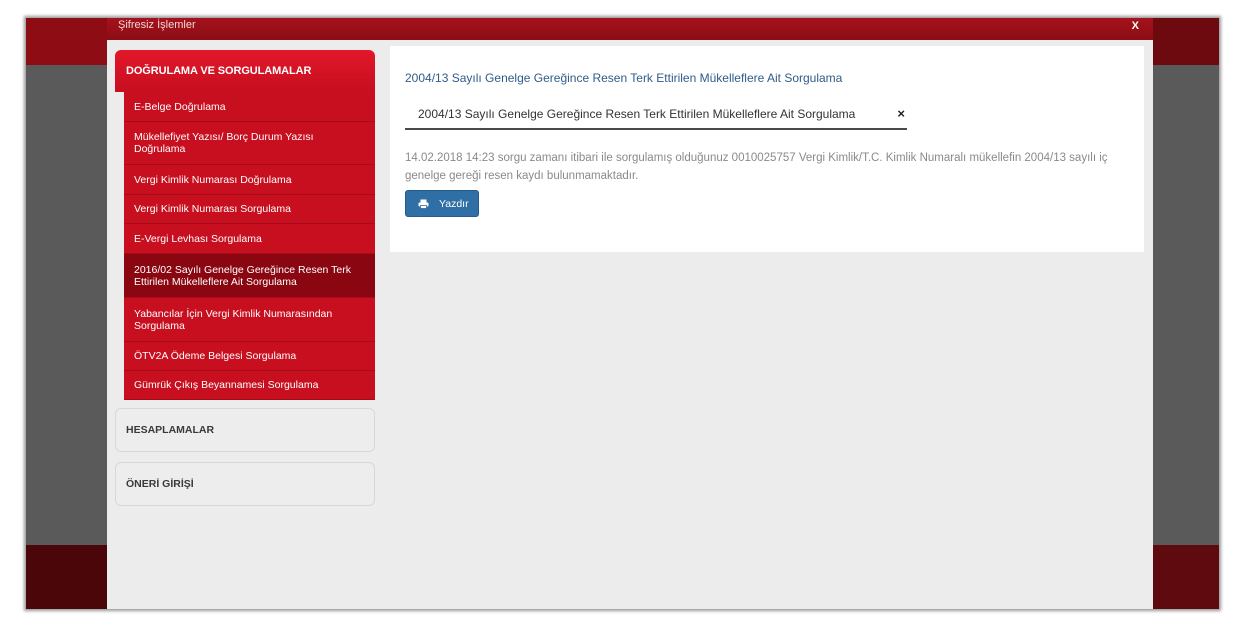 This screenshot has height=630, width=1246. What do you see at coordinates (454, 203) in the screenshot?
I see `print-button-label: Yazdır` at bounding box center [454, 203].